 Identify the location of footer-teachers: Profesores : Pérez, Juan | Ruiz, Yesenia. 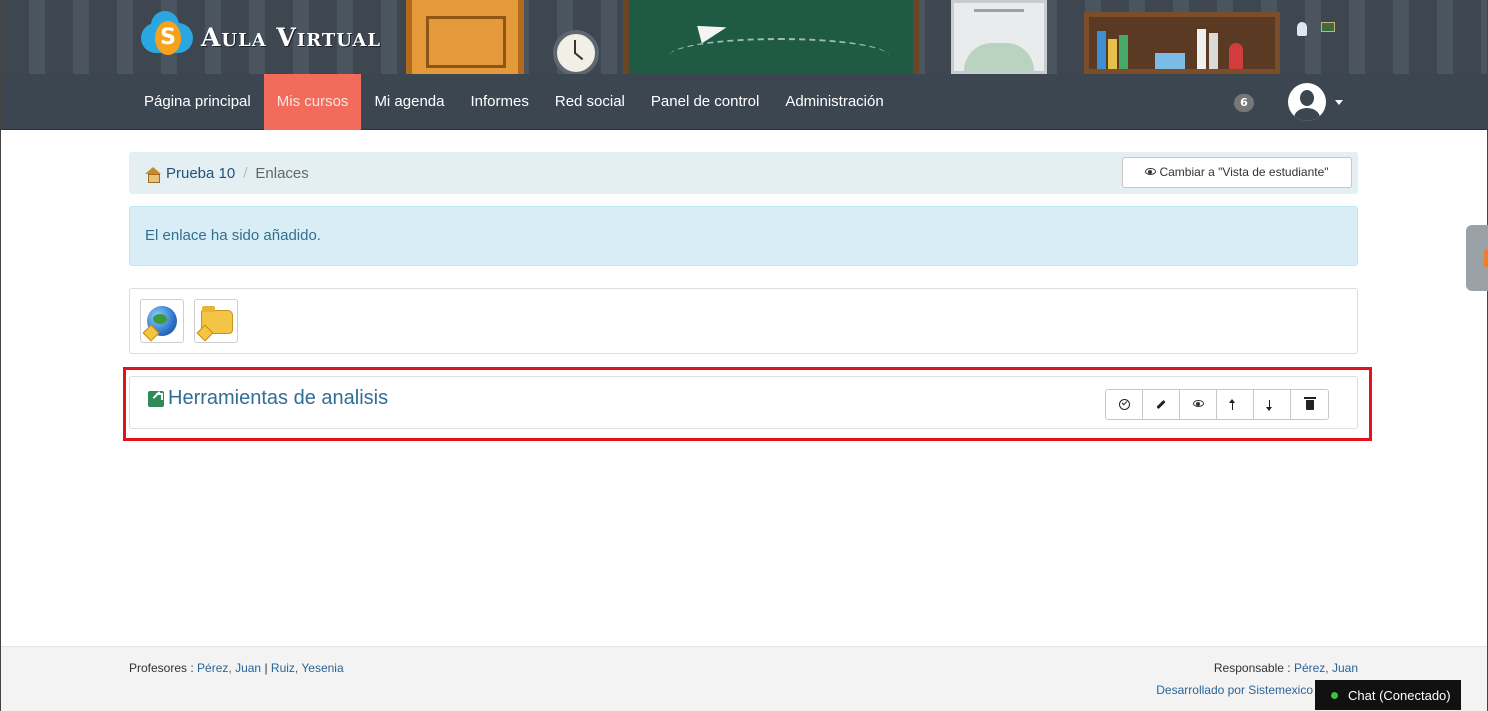
(236, 668).